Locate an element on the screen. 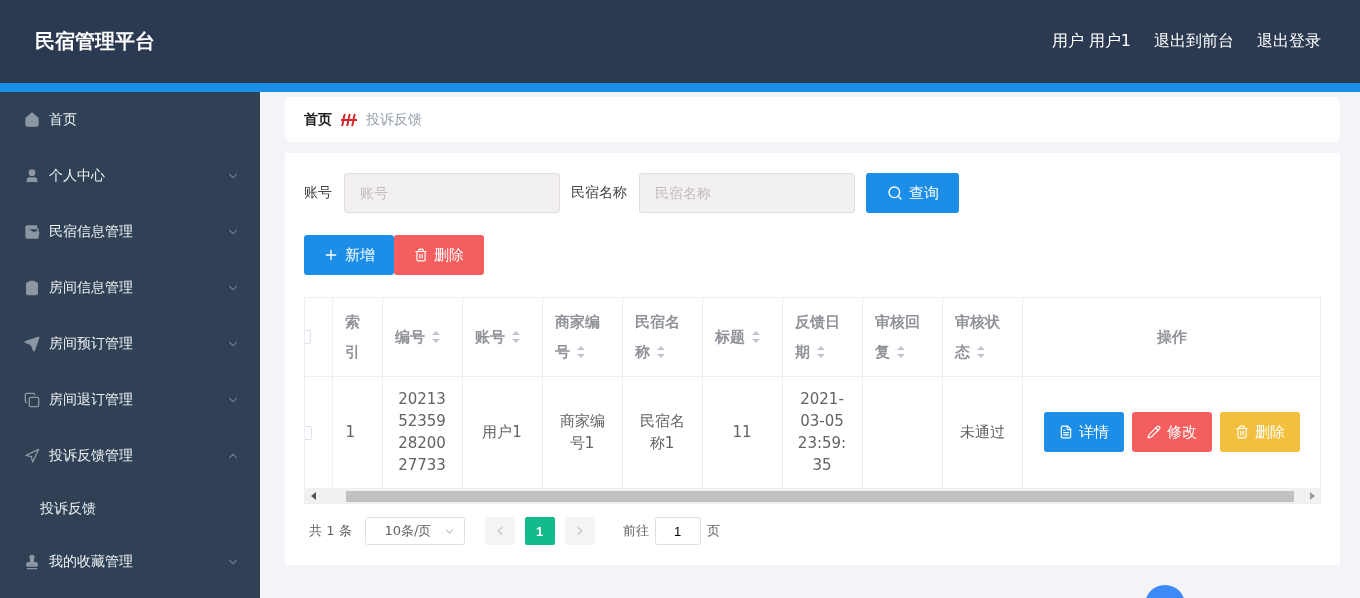  plus-icon is located at coordinates (331, 255).